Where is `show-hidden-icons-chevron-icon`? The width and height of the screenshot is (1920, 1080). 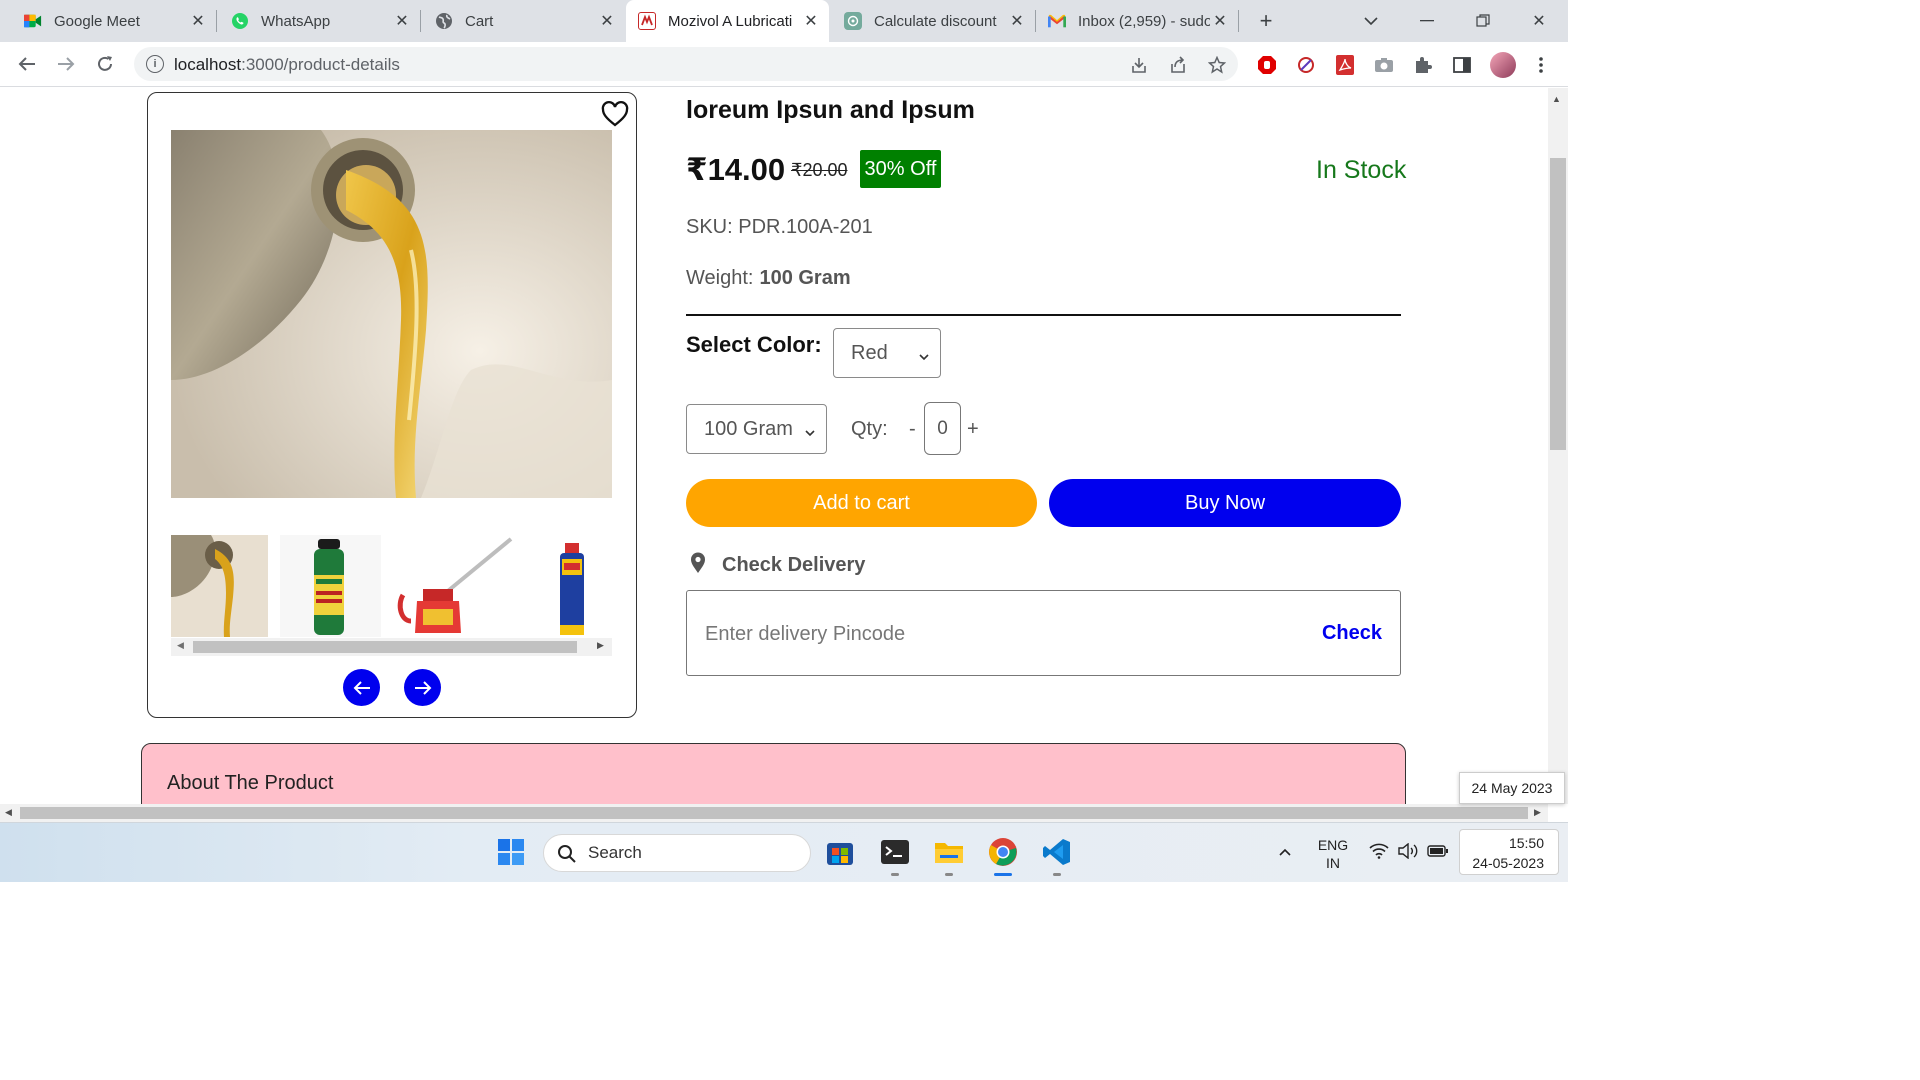 show-hidden-icons-chevron-icon is located at coordinates (1285, 852).